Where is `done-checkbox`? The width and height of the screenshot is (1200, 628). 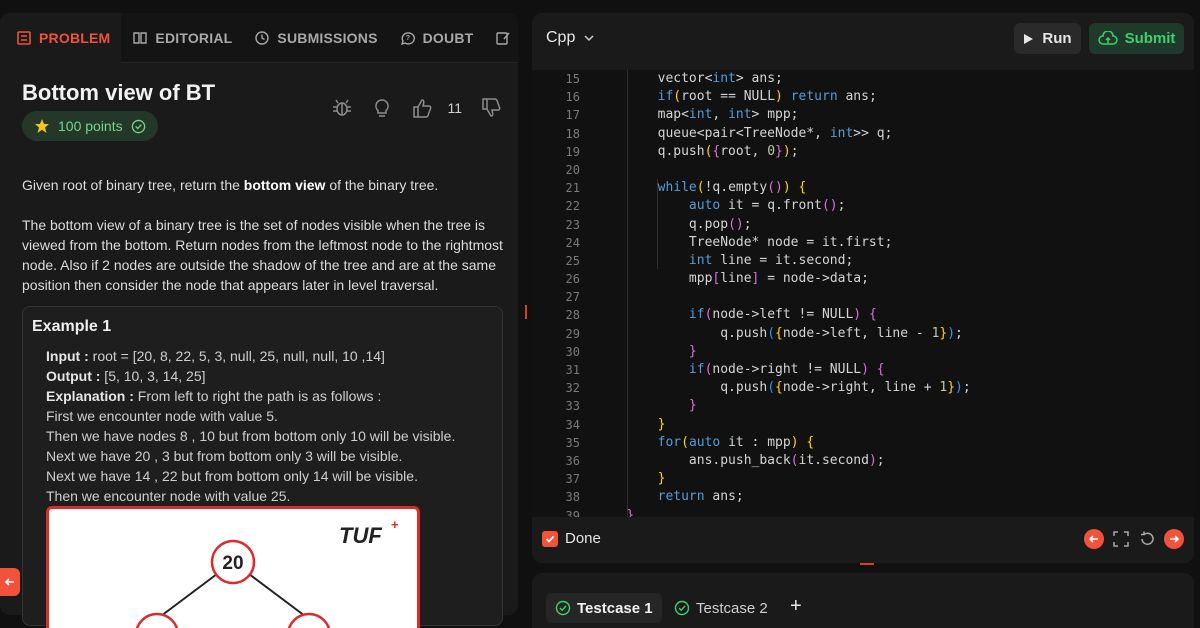 done-checkbox is located at coordinates (550, 539).